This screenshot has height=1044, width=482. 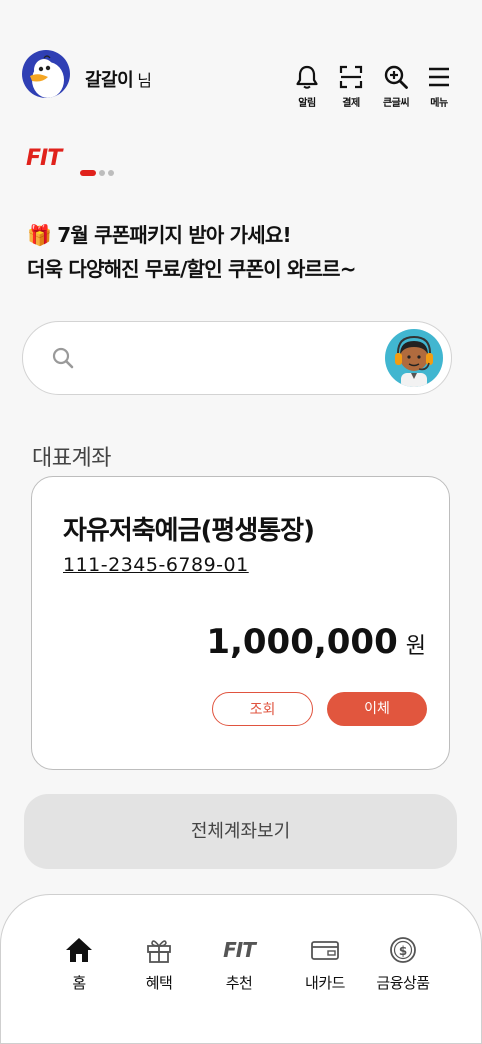 What do you see at coordinates (239, 950) in the screenshot?
I see `fit-icon: FIT` at bounding box center [239, 950].